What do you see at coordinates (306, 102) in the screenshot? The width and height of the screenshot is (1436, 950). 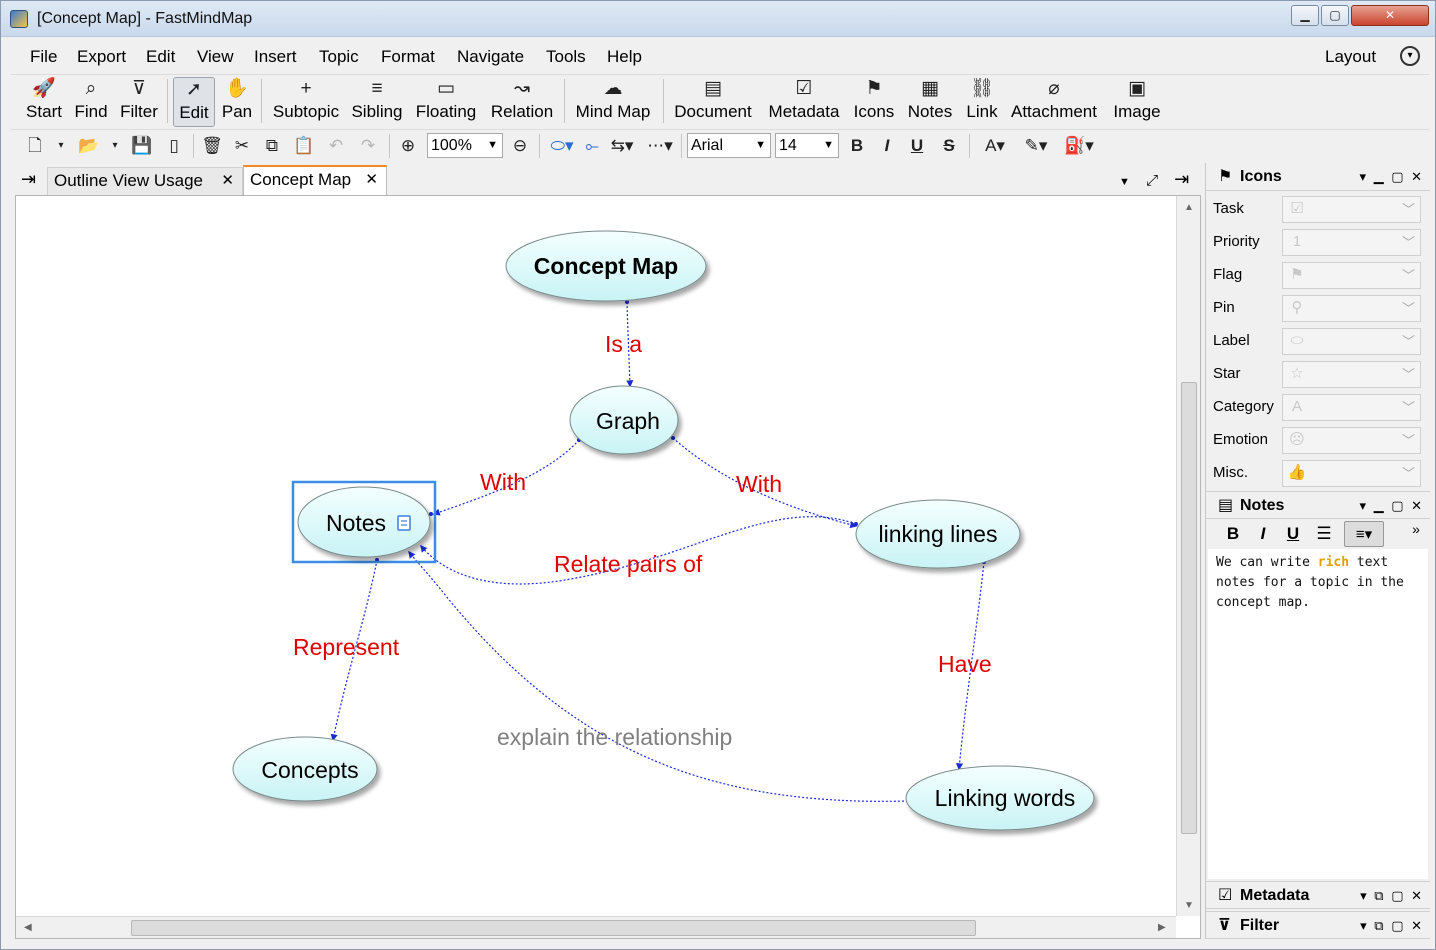 I see `subtopic-button: + Subtopic` at bounding box center [306, 102].